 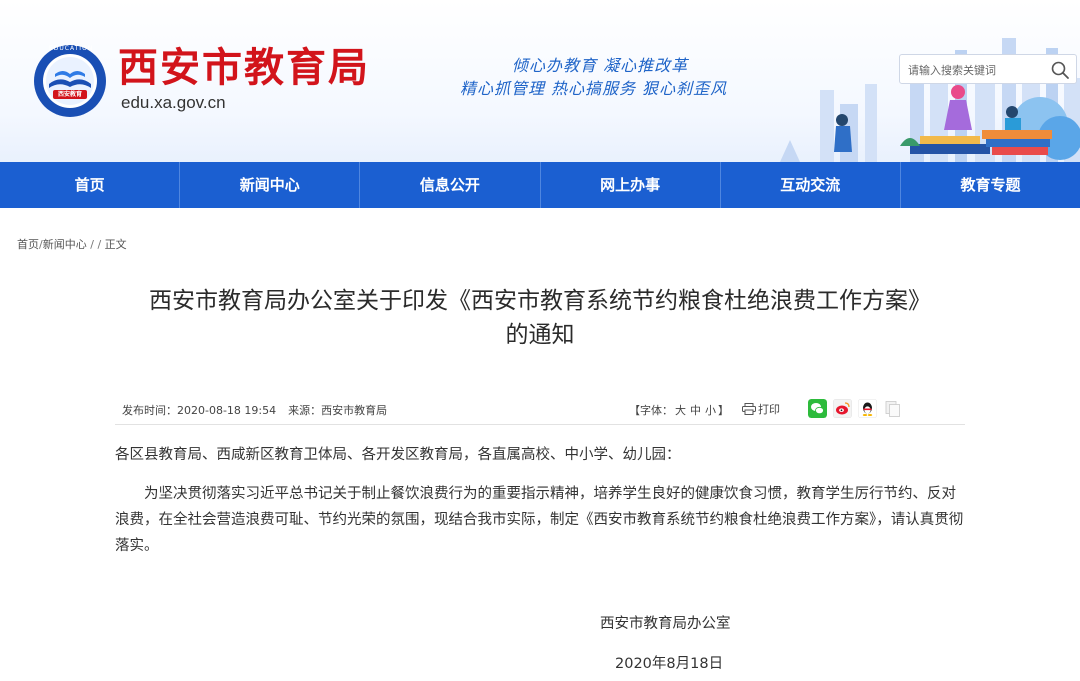 What do you see at coordinates (540, 335) in the screenshot?
I see `article-title-line-2: 的通知` at bounding box center [540, 335].